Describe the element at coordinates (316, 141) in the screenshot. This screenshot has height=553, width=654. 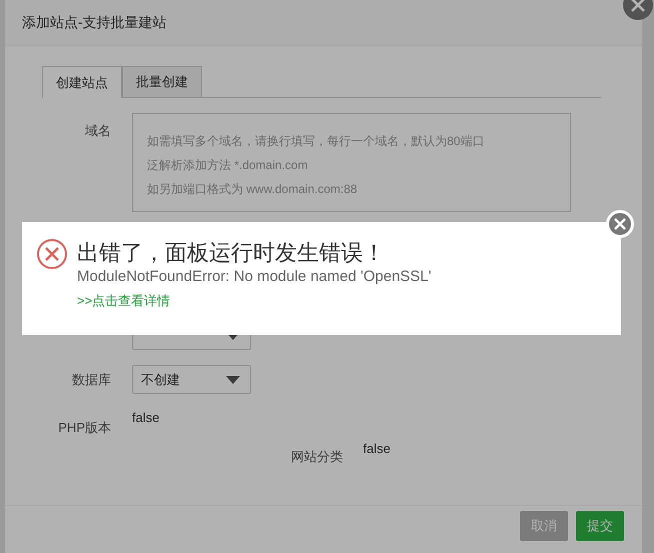
I see `placeholder-text: 如需填写多个域名，请换行填写，每行一个域名，默认为80端口` at that location.